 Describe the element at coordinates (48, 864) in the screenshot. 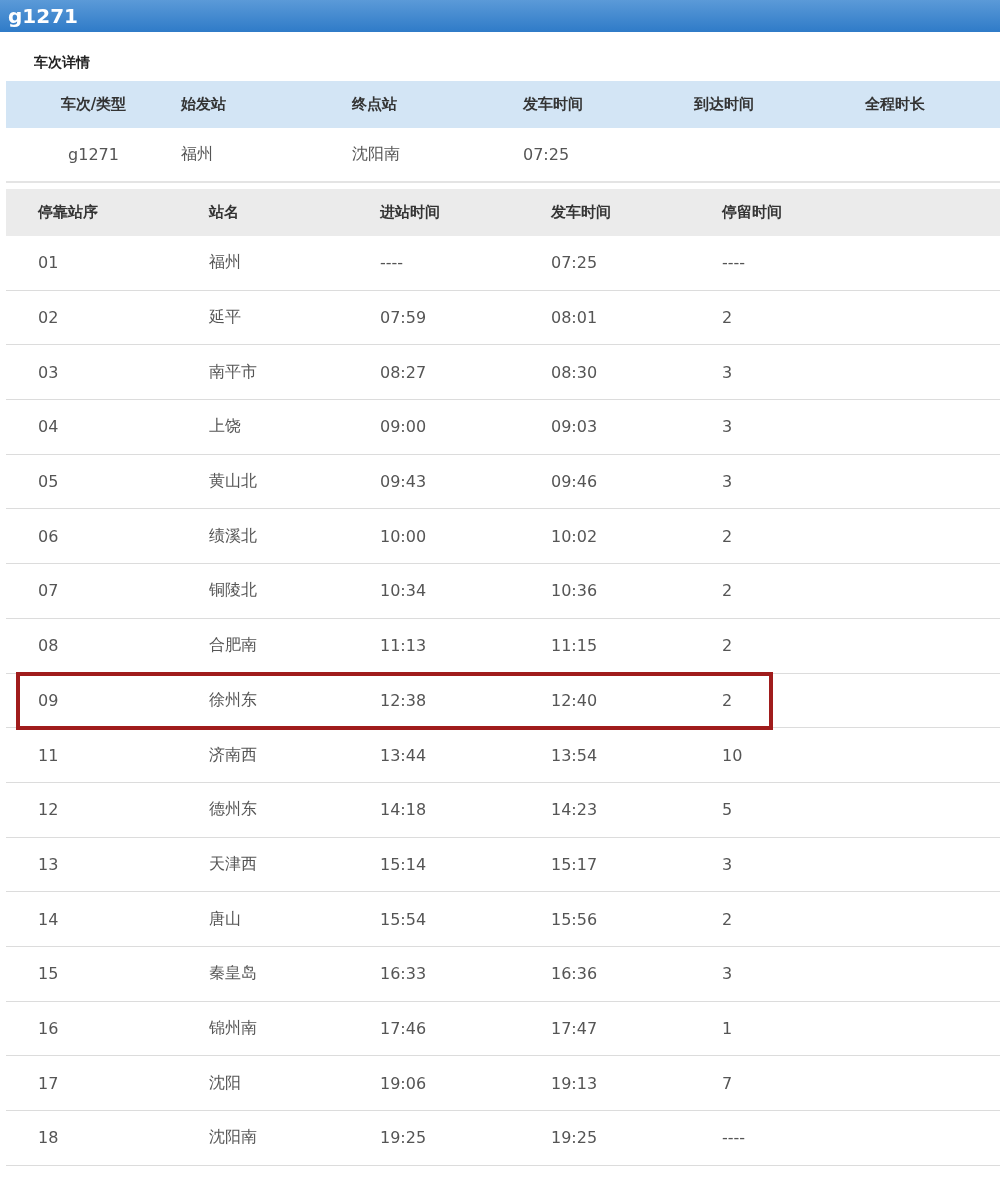

I see `table-cell: 13` at that location.